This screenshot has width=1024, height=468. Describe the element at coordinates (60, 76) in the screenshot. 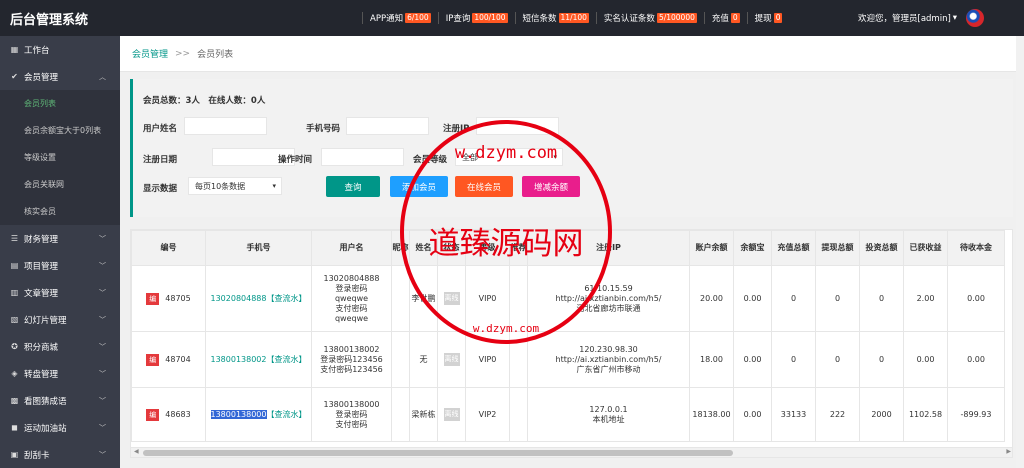

I see `sidebar-item-members: ✔ 会员管理 ︿` at that location.